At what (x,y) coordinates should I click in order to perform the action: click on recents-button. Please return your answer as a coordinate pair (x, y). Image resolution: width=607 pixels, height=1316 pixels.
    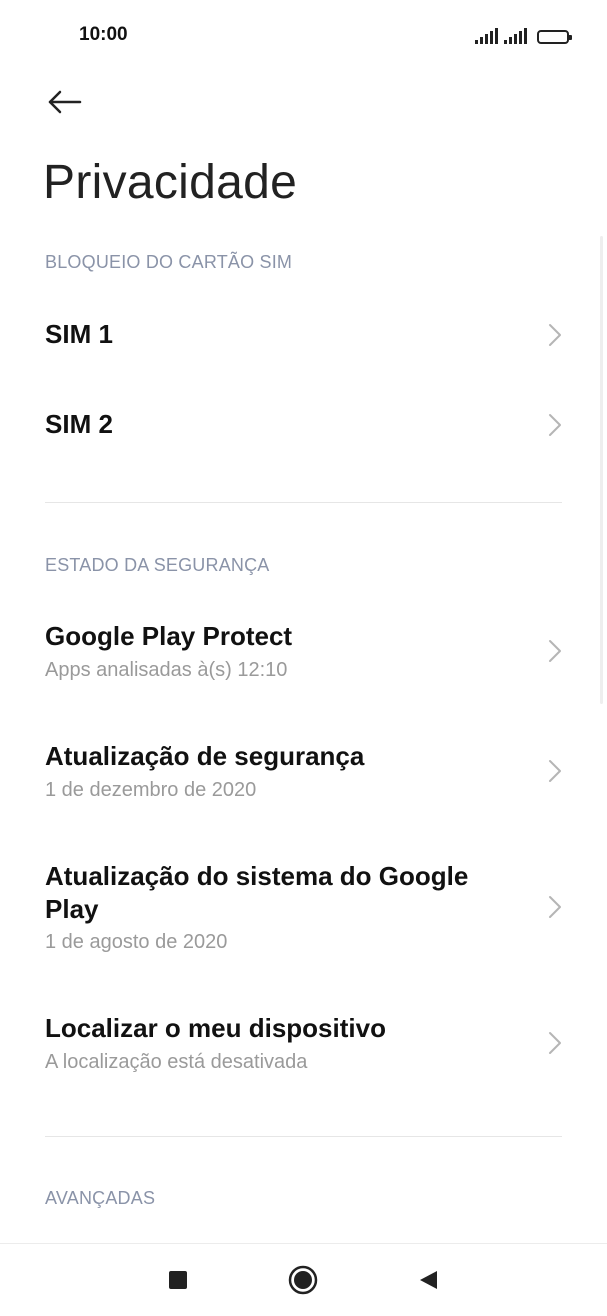
    Looking at the image, I should click on (178, 1280).